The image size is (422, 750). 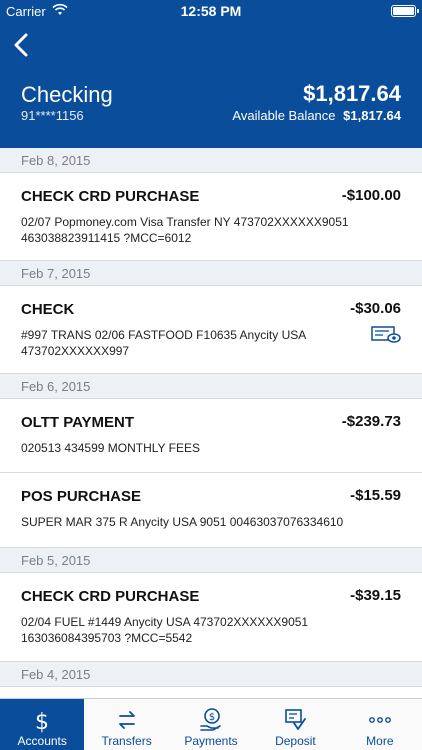 What do you see at coordinates (110, 448) in the screenshot?
I see `transaction-description: 020513 434599 MONTHLY FEES` at bounding box center [110, 448].